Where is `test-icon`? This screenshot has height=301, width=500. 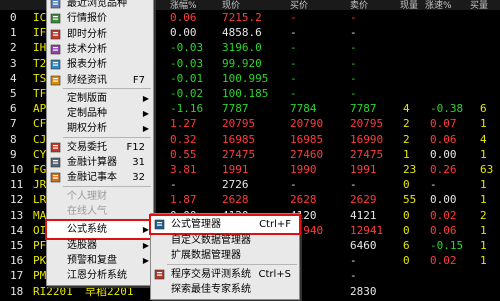 test-icon is located at coordinates (159, 274).